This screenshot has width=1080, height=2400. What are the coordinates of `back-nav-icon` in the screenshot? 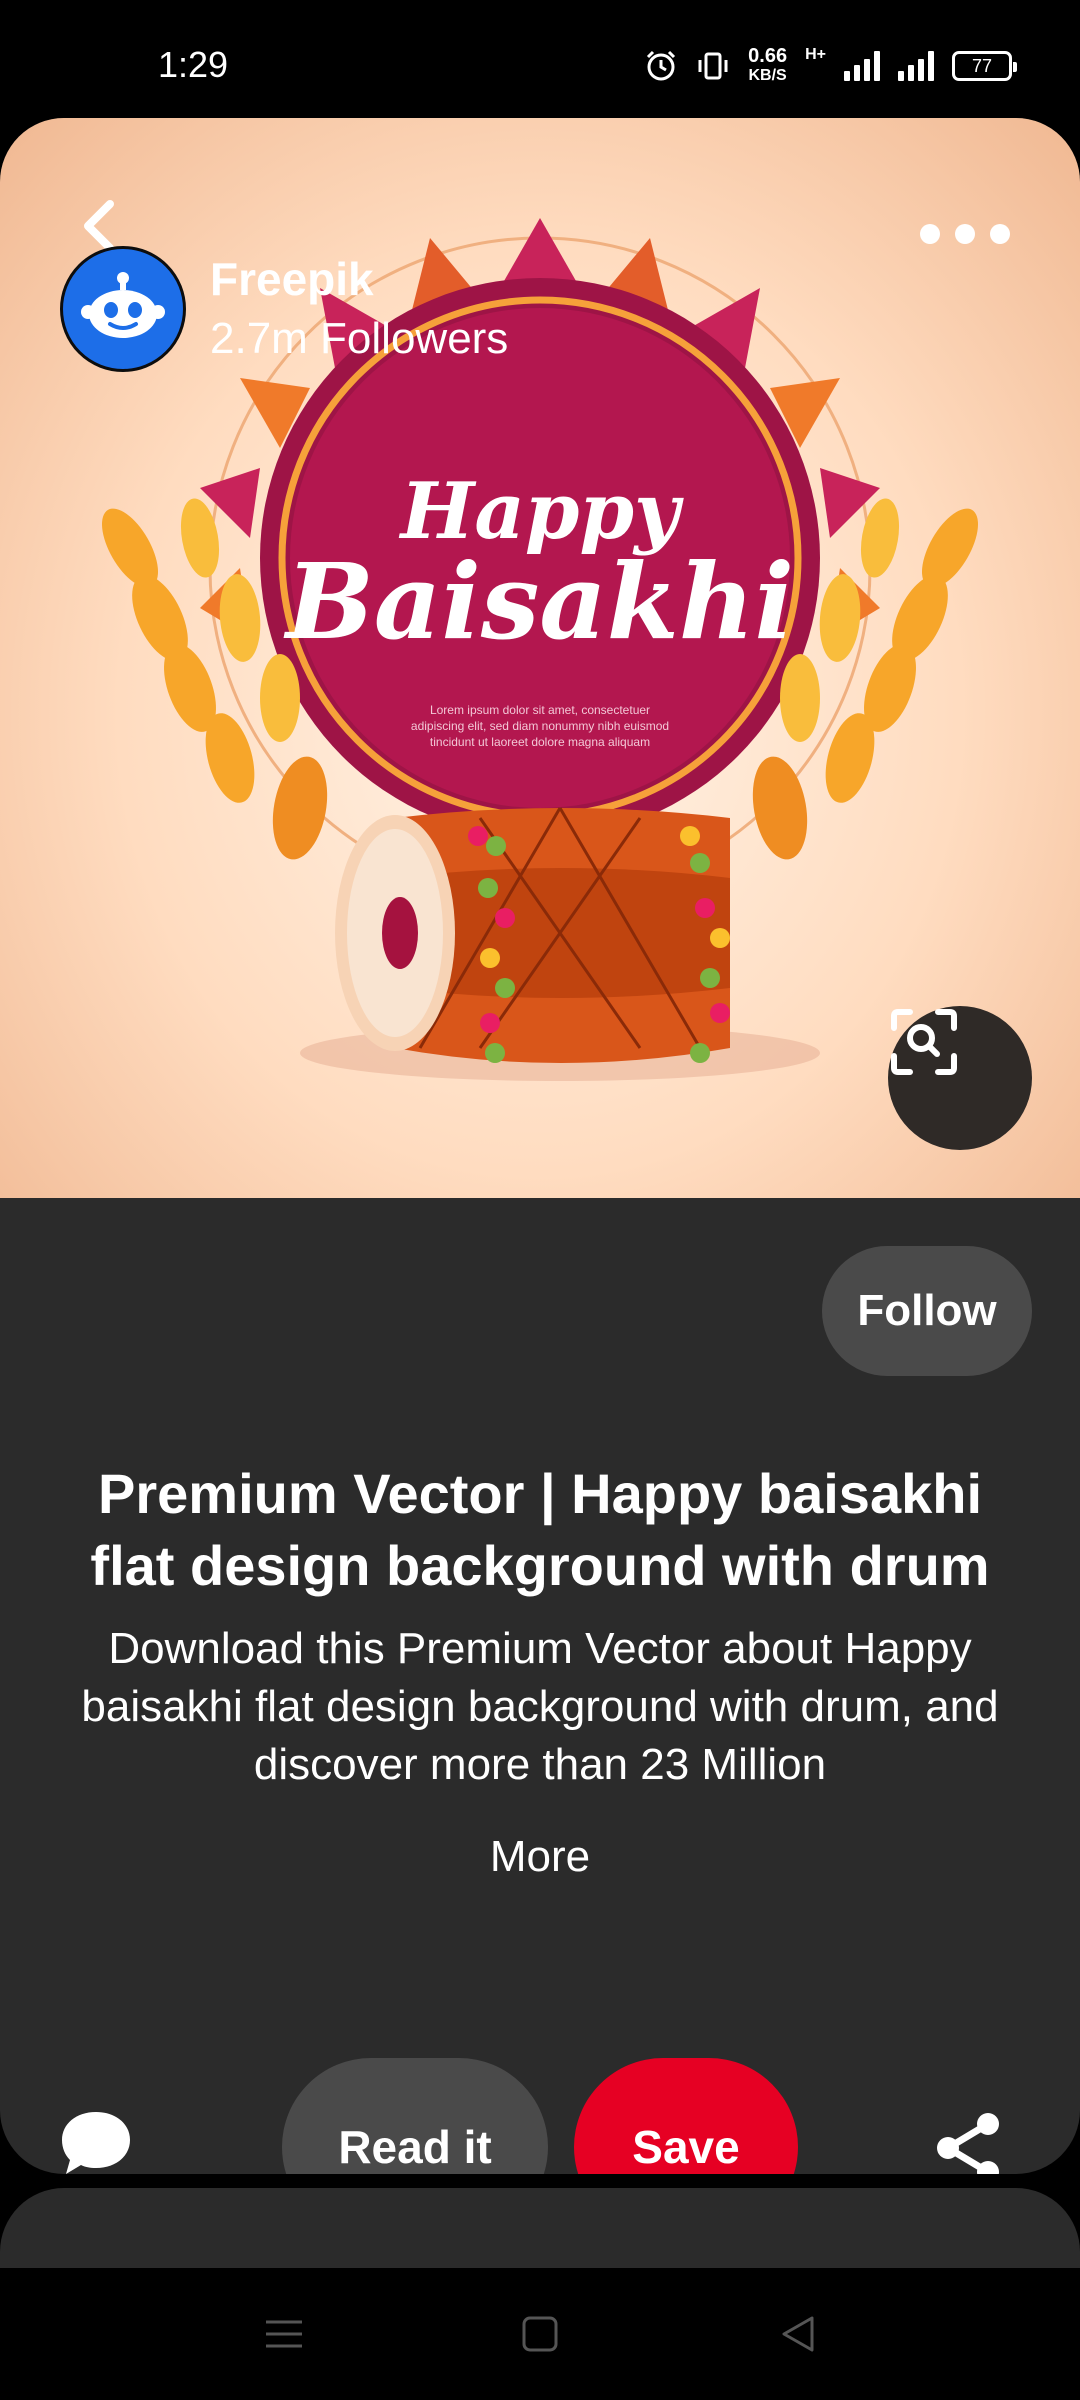 It's located at (798, 2334).